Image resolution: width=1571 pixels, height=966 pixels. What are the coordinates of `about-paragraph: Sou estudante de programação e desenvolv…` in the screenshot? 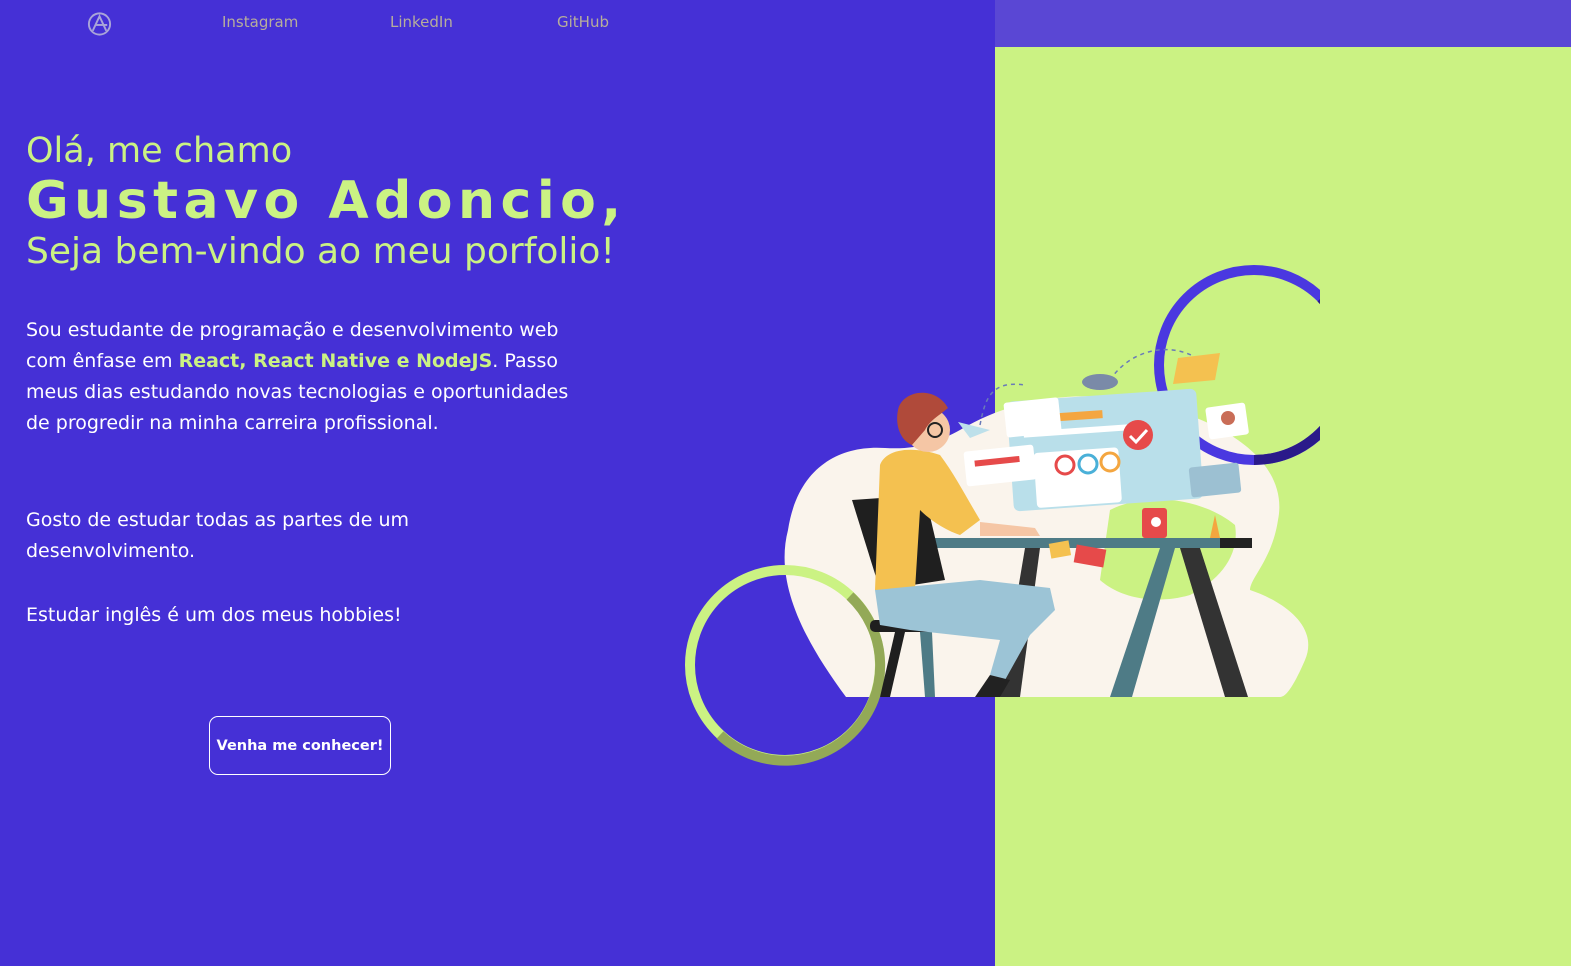 It's located at (311, 377).